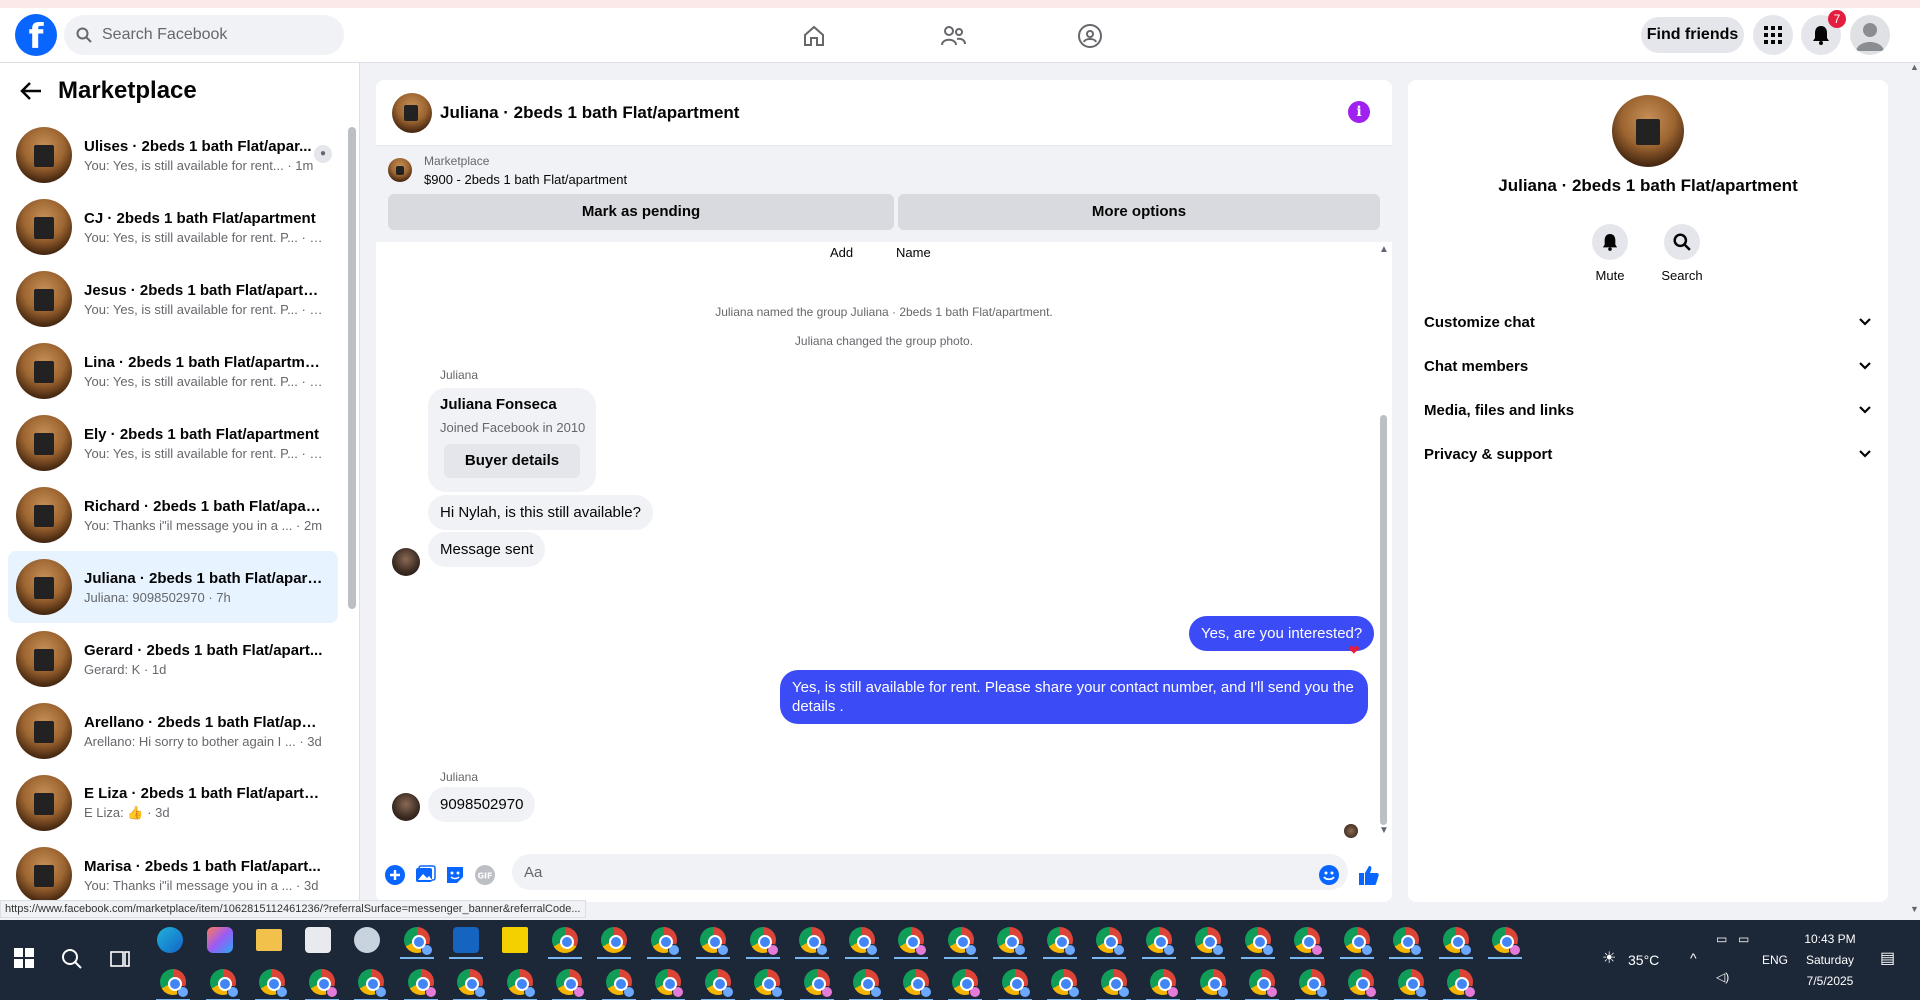 The image size is (1920, 1000). I want to click on message-bubble: 9098502970, so click(482, 804).